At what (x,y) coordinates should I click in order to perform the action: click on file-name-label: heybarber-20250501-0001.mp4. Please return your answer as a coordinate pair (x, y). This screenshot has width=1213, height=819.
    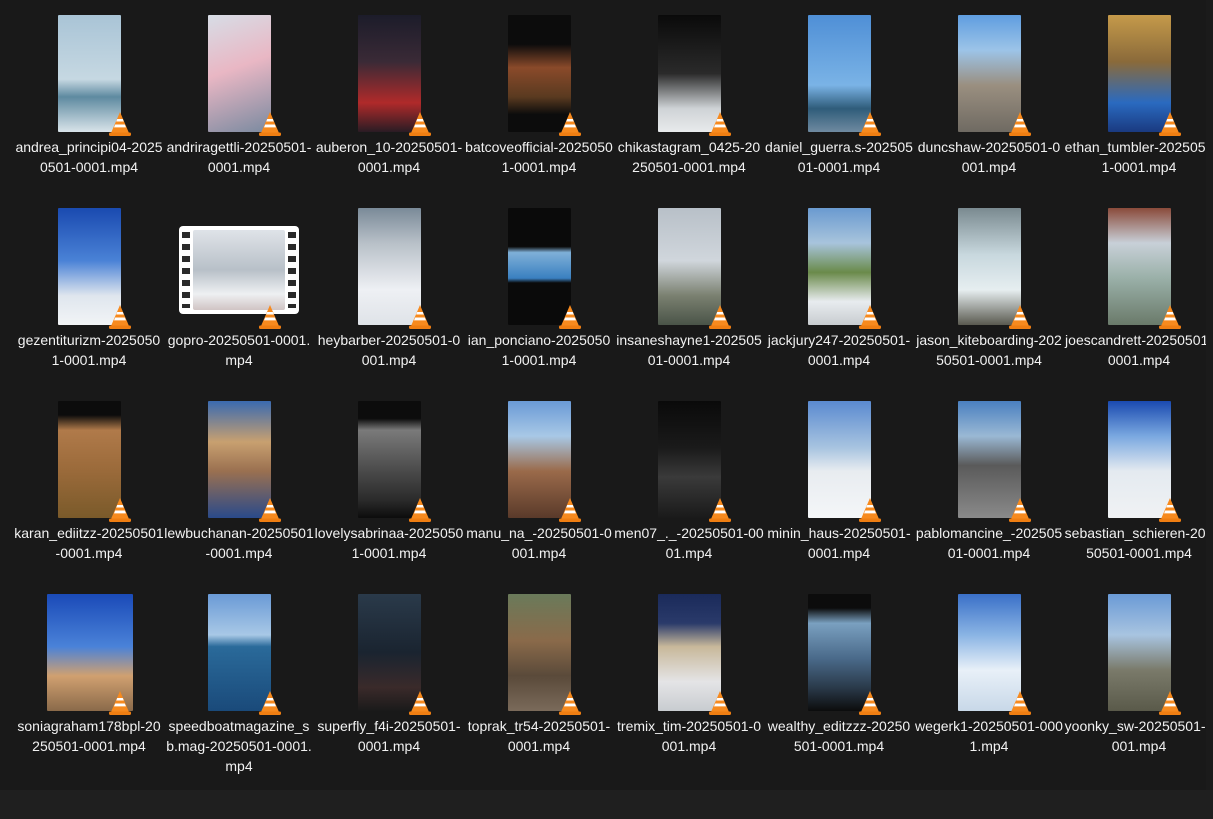
    Looking at the image, I should click on (389, 350).